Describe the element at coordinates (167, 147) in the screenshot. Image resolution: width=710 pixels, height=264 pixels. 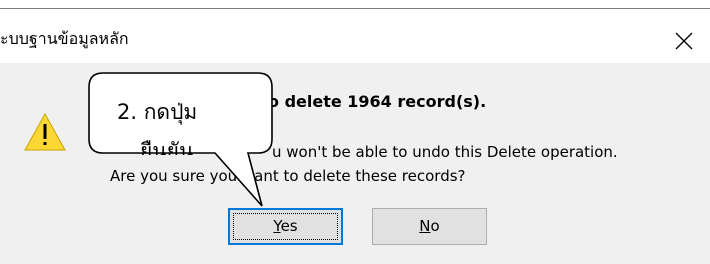
I see `callout-text-line2: ยืนยัน` at that location.